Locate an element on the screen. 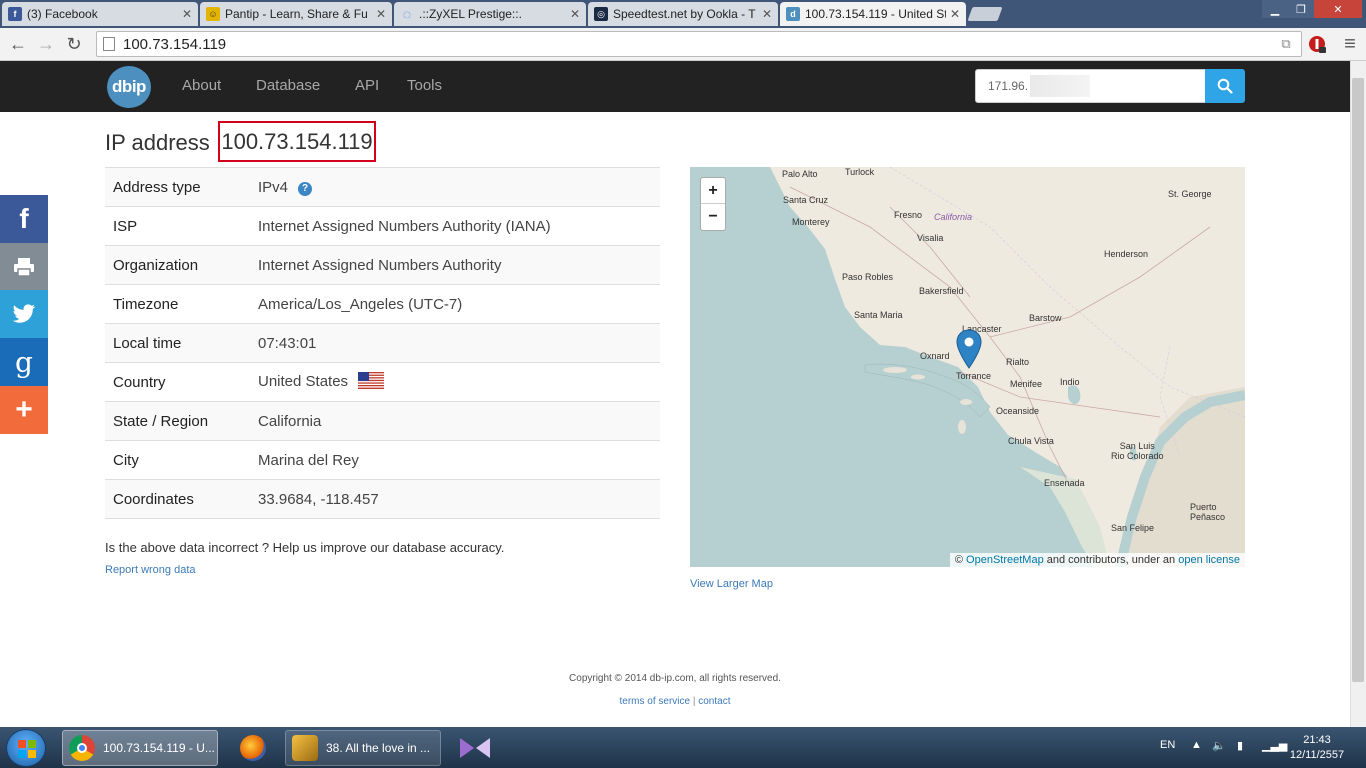  row-label: Local time is located at coordinates (147, 343).